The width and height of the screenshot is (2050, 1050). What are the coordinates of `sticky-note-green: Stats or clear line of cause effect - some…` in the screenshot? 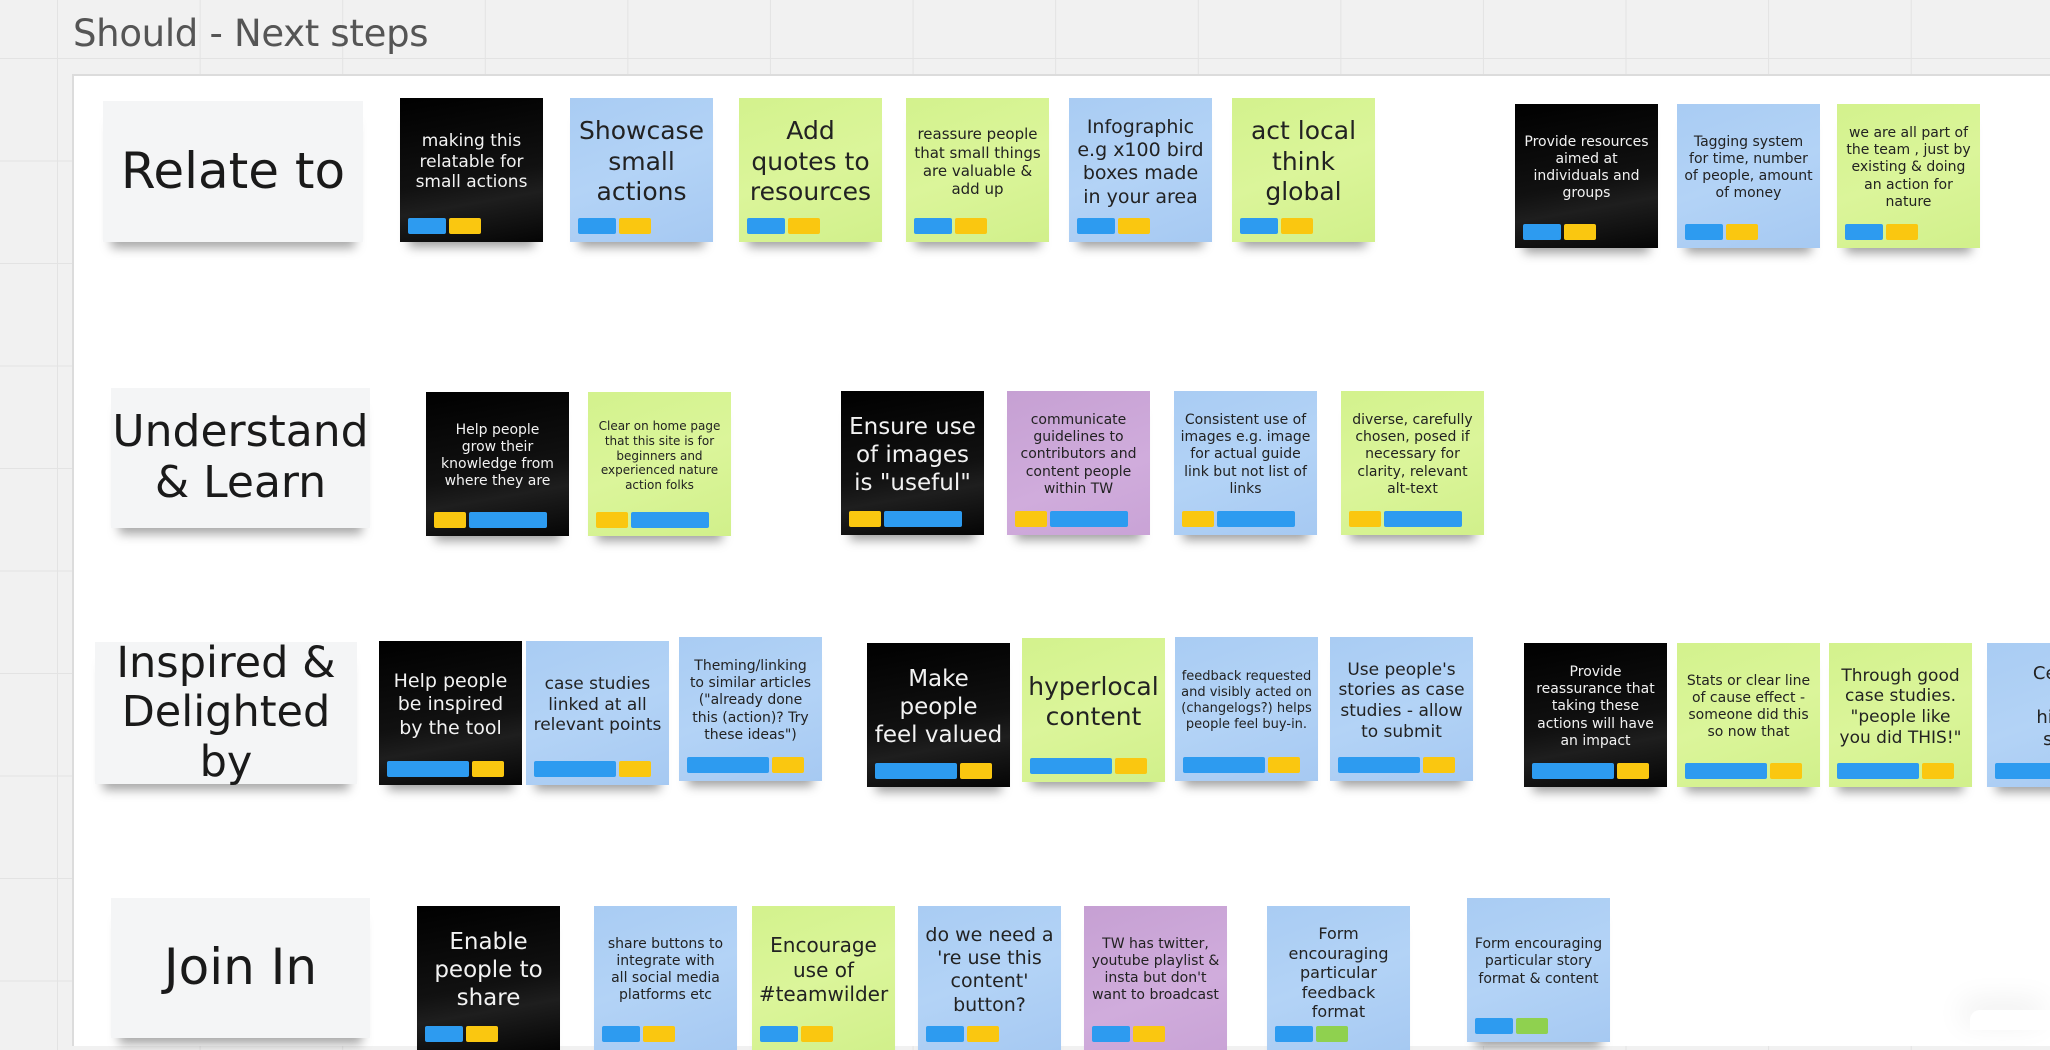 It's located at (1748, 715).